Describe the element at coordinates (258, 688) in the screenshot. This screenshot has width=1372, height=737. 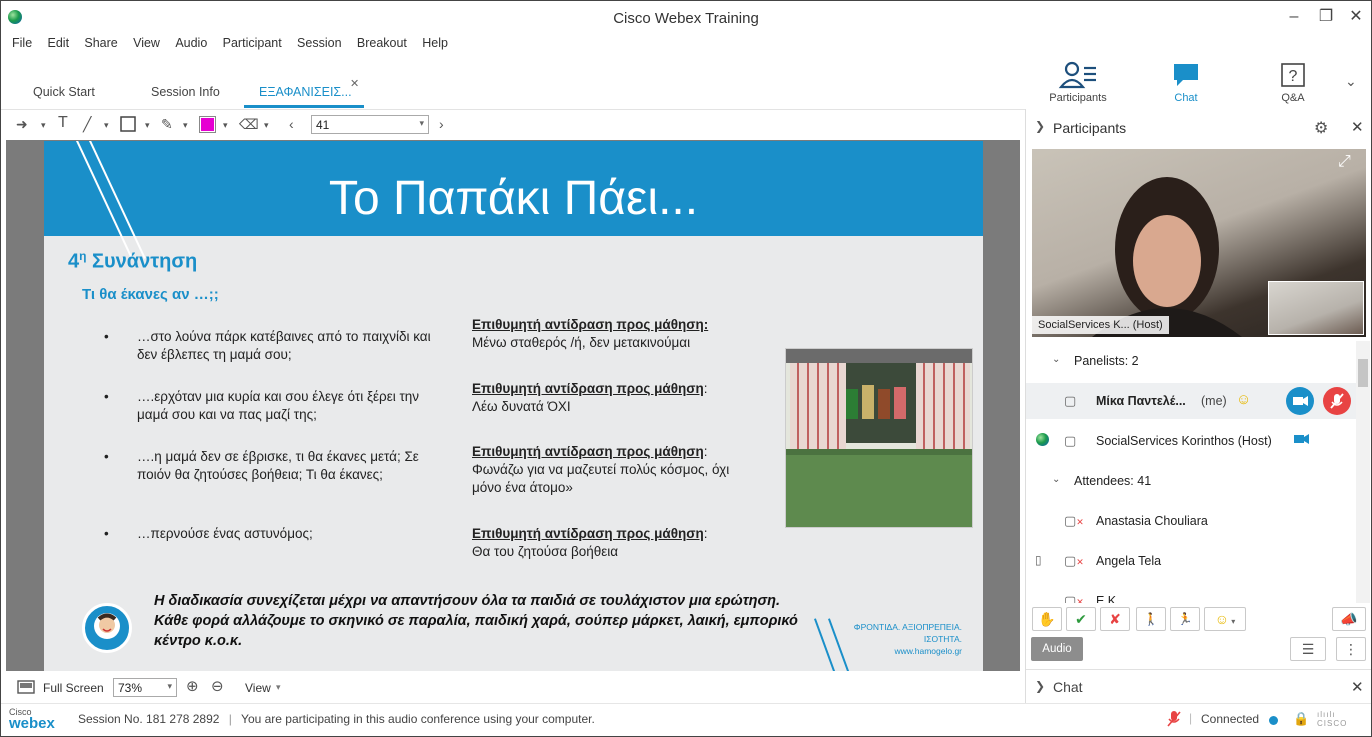
I see `view-menu-button: View` at that location.